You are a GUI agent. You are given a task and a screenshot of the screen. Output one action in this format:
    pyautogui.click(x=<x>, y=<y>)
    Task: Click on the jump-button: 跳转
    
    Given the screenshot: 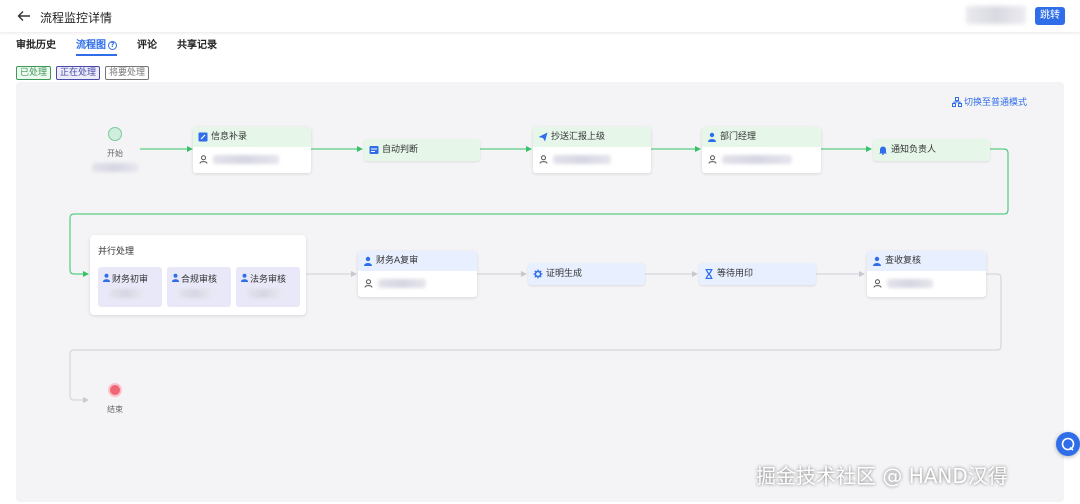 What is the action you would take?
    pyautogui.click(x=1050, y=16)
    